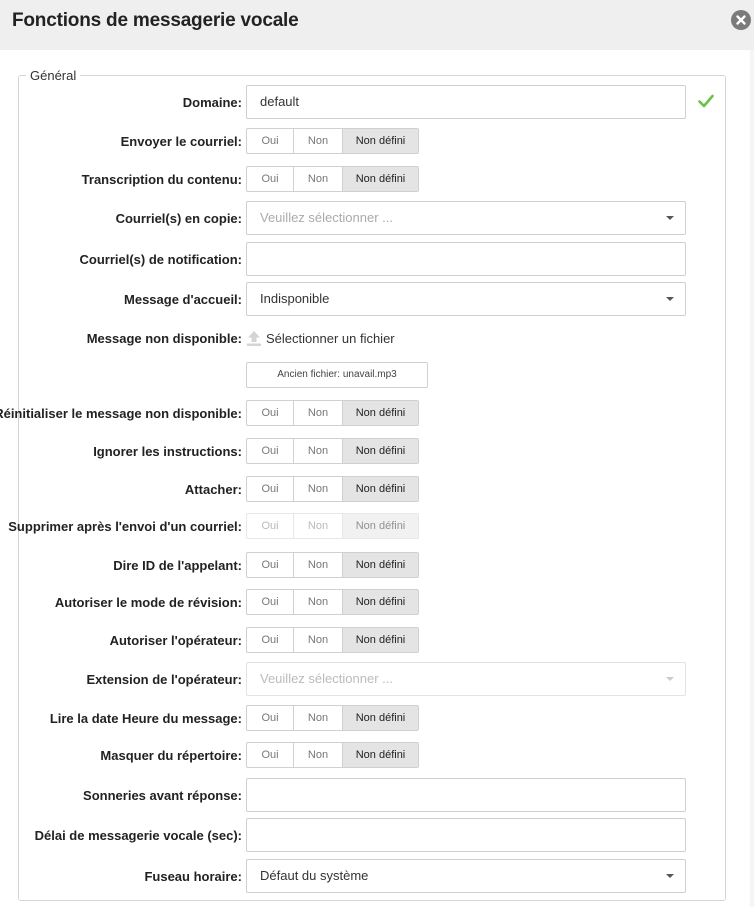 The width and height of the screenshot is (754, 907). Describe the element at coordinates (752, 478) in the screenshot. I see `scrollbar-track` at that location.